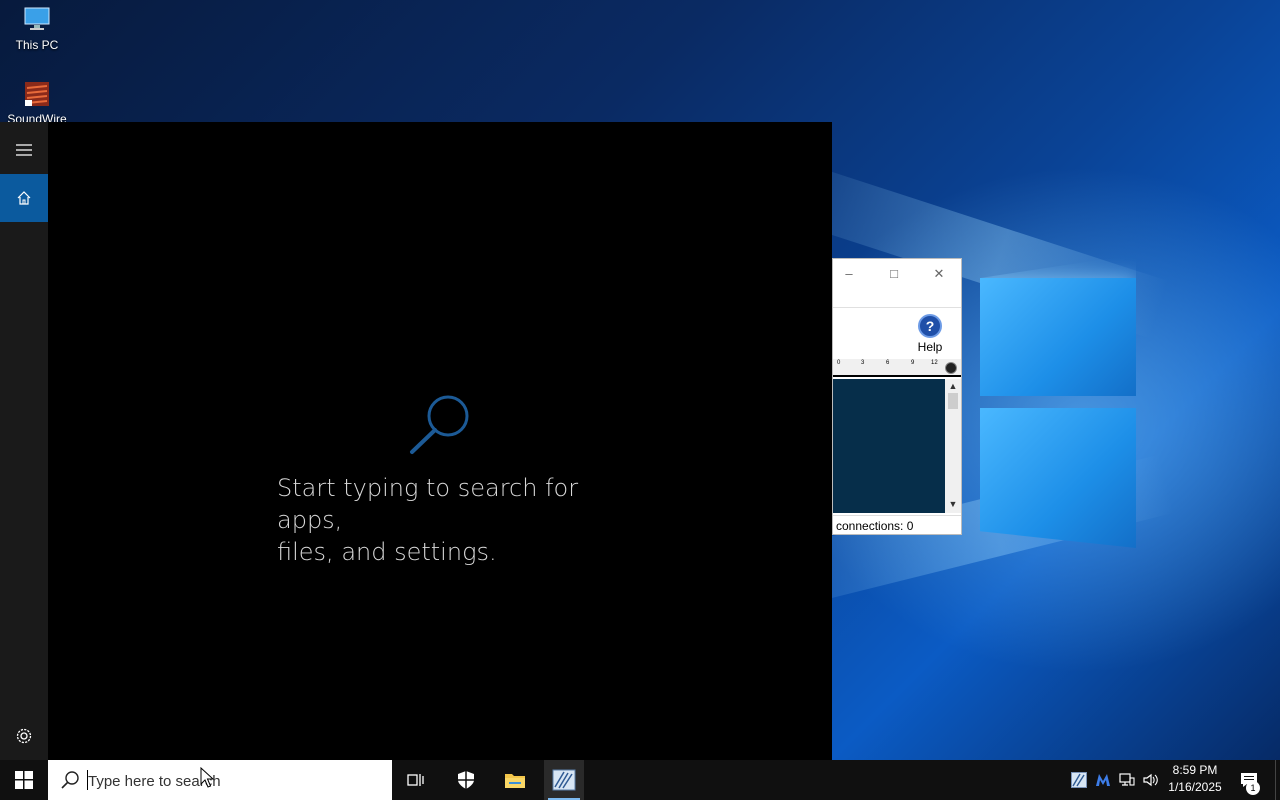 This screenshot has height=800, width=1280. I want to click on window-titlebar: – □ ✕, so click(897, 274).